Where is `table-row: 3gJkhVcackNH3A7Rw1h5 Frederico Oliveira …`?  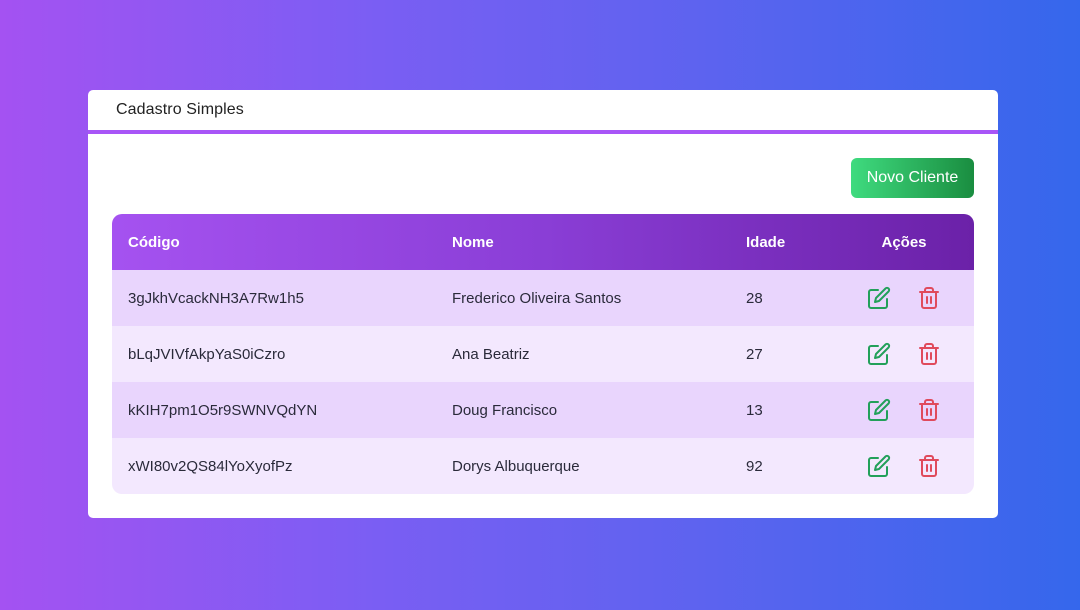
table-row: 3gJkhVcackNH3A7Rw1h5 Frederico Oliveira … is located at coordinates (543, 298).